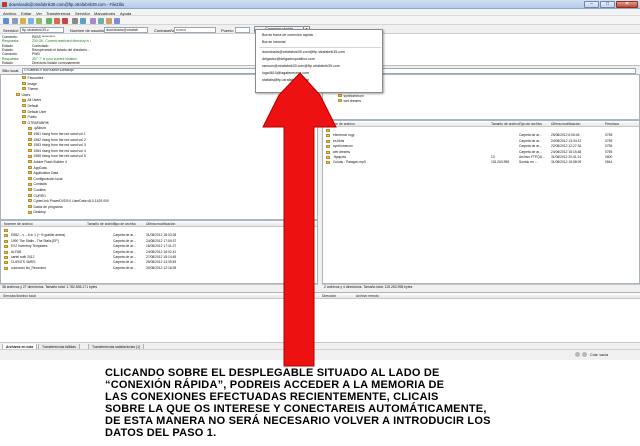 This screenshot has height=446, width=640. Describe the element at coordinates (285, 80) in the screenshot. I see `history-entry-5: otafabs@ftp.otrafabrik39.com` at that location.